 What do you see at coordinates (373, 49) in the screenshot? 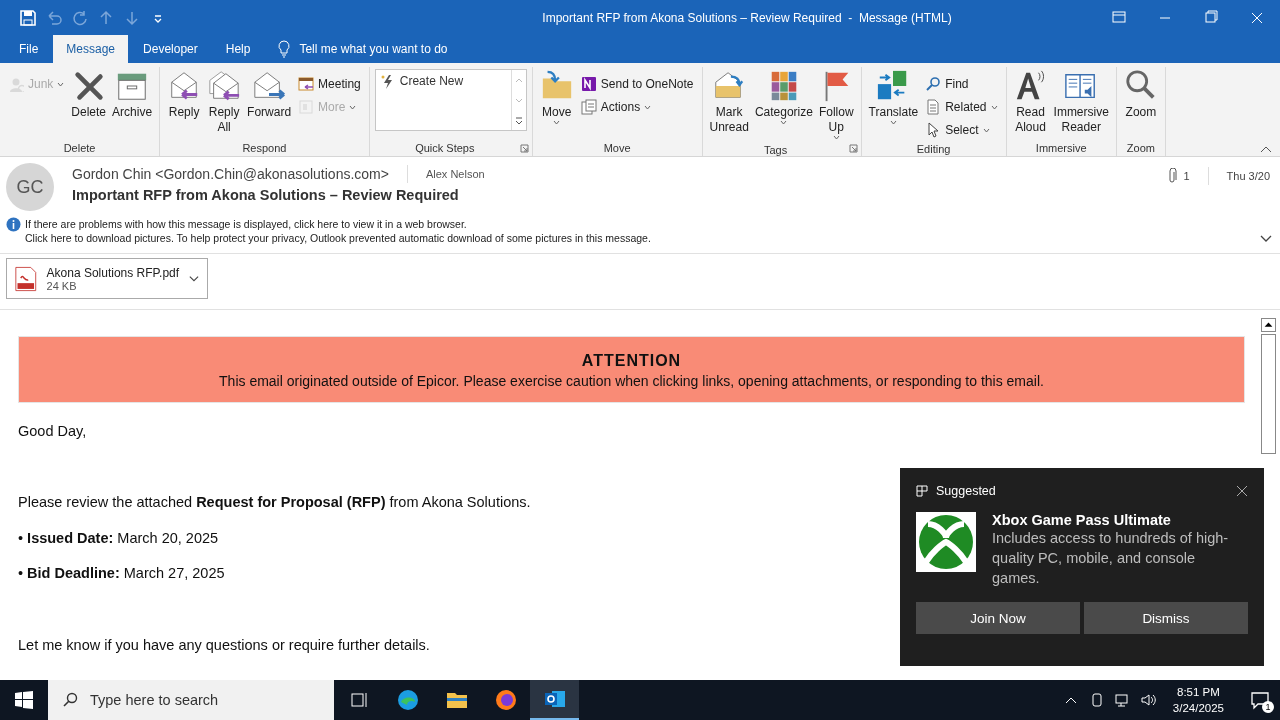
I see `tell-me-field: Tell me what you want to do` at bounding box center [373, 49].